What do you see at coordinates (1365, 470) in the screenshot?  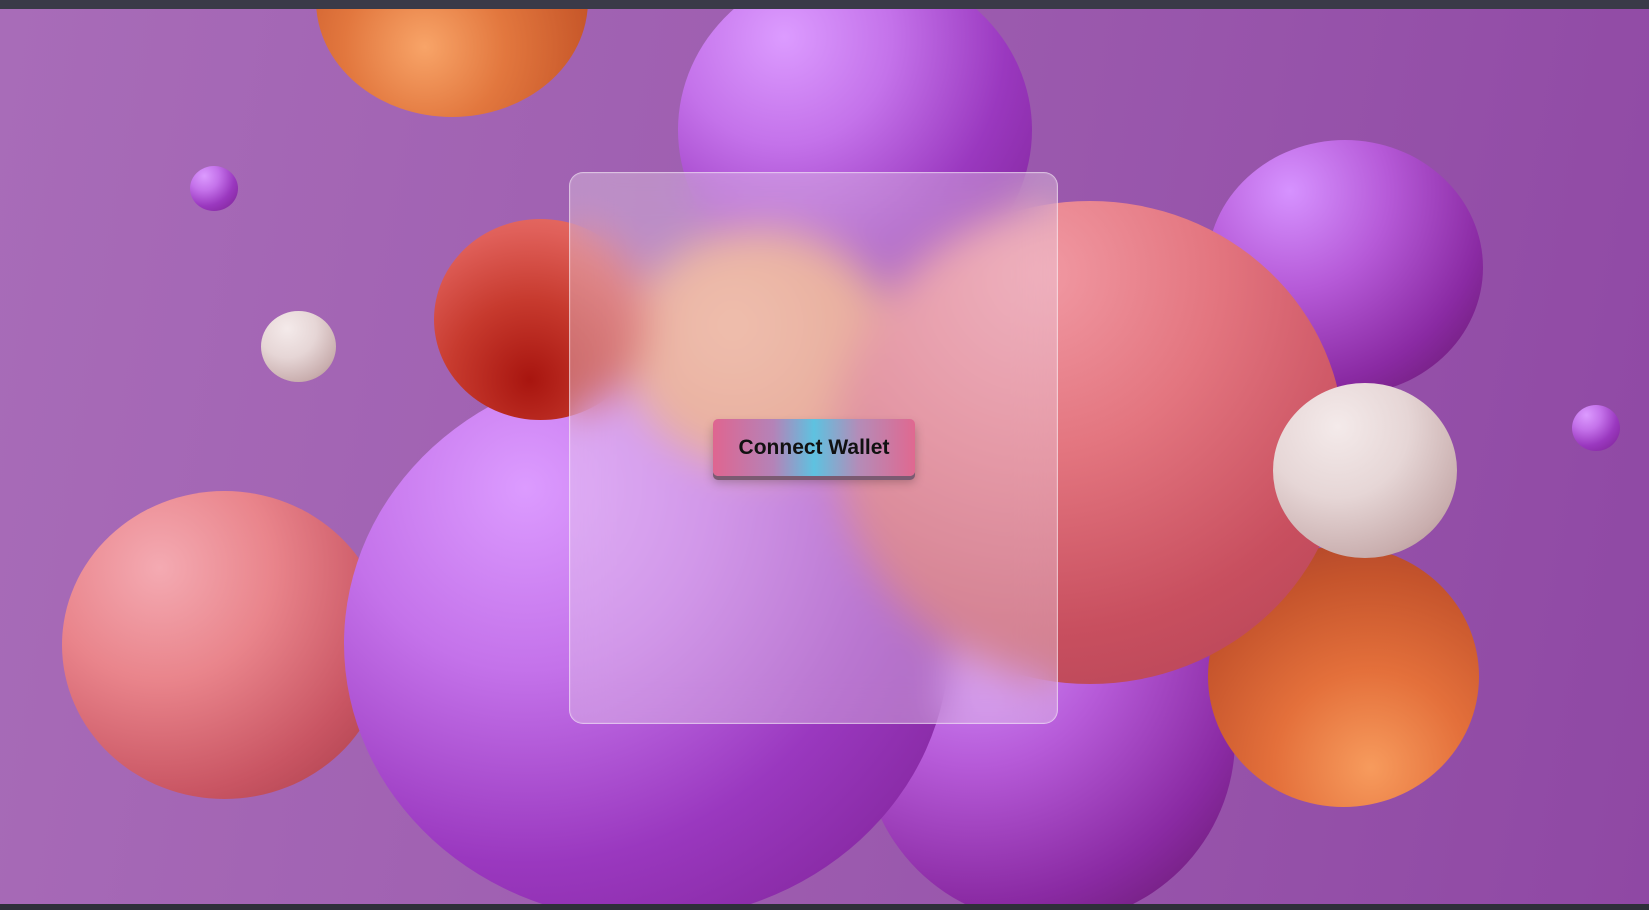 I see `white-sphere-right` at bounding box center [1365, 470].